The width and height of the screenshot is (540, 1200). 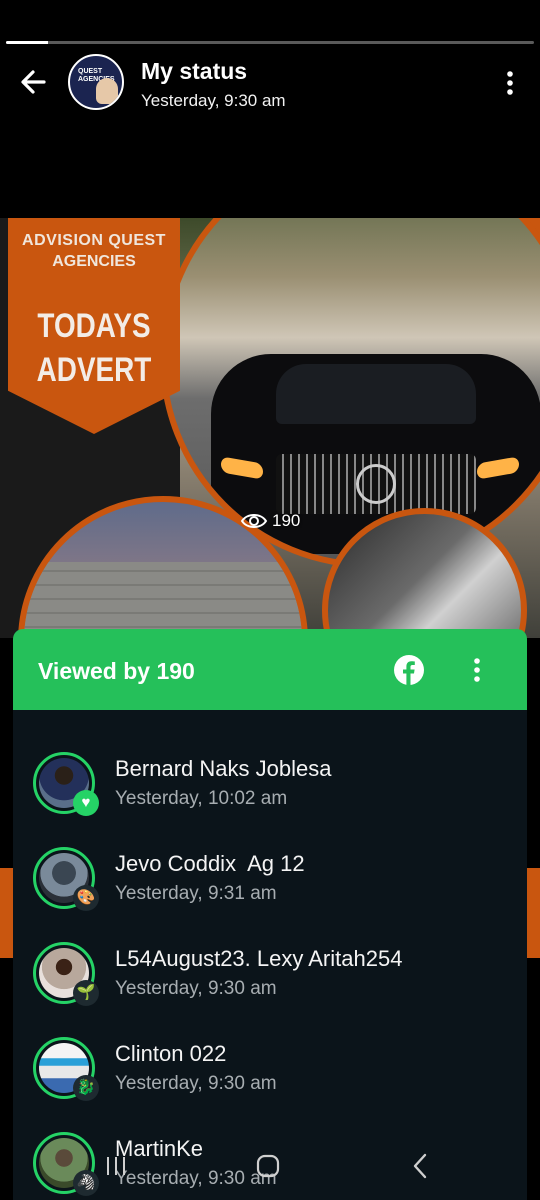 I want to click on recent-apps-icon, so click(x=116, y=1166).